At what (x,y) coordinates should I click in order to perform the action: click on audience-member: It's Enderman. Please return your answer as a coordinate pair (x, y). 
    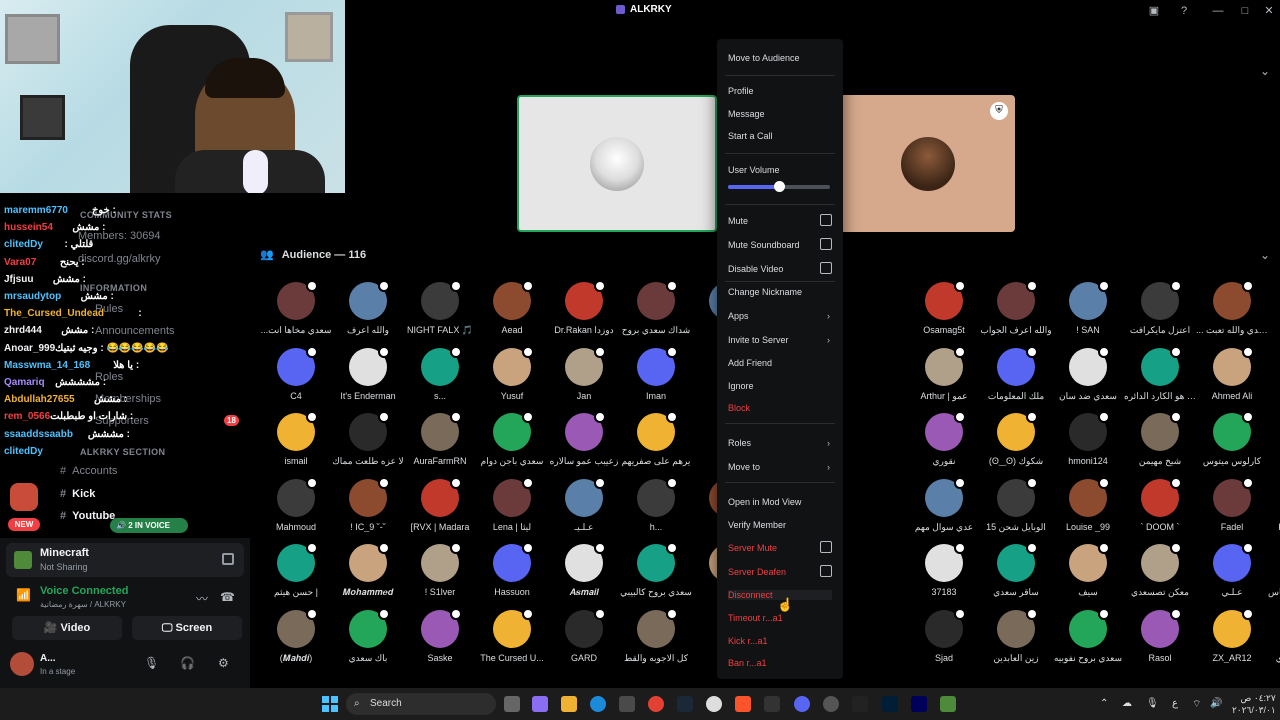
    Looking at the image, I should click on (368, 377).